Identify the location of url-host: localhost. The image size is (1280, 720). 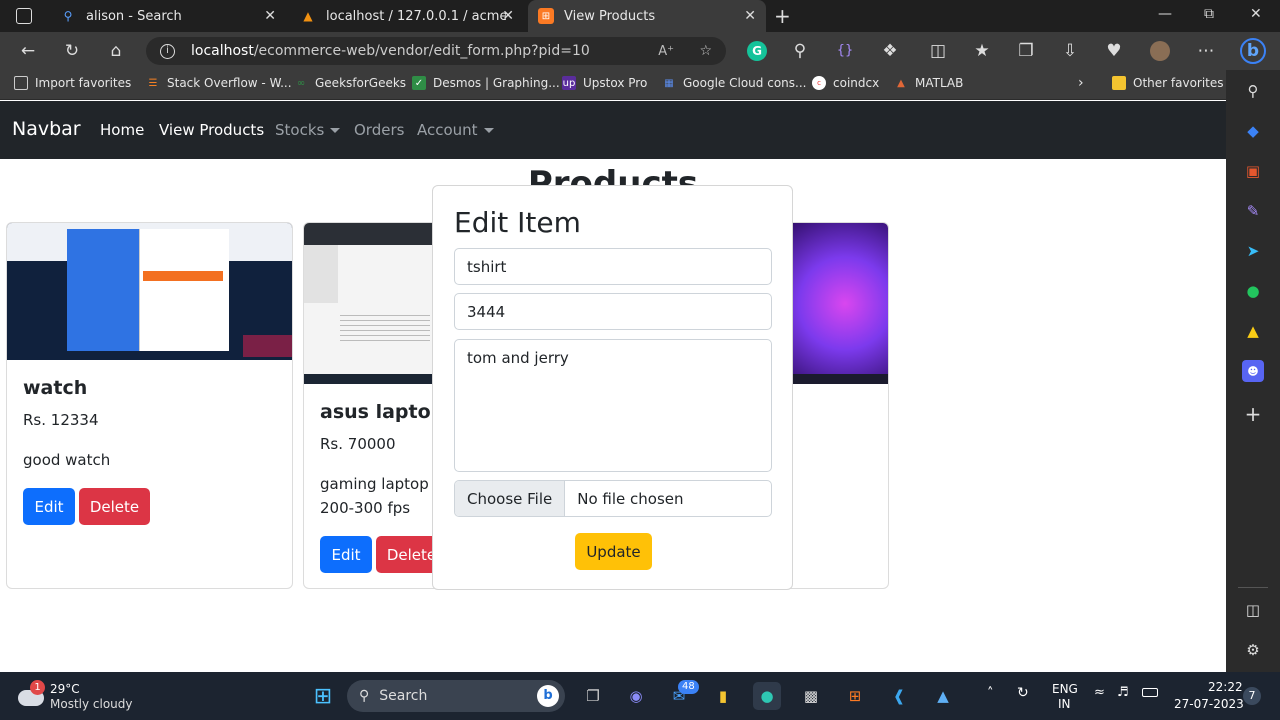
(222, 51).